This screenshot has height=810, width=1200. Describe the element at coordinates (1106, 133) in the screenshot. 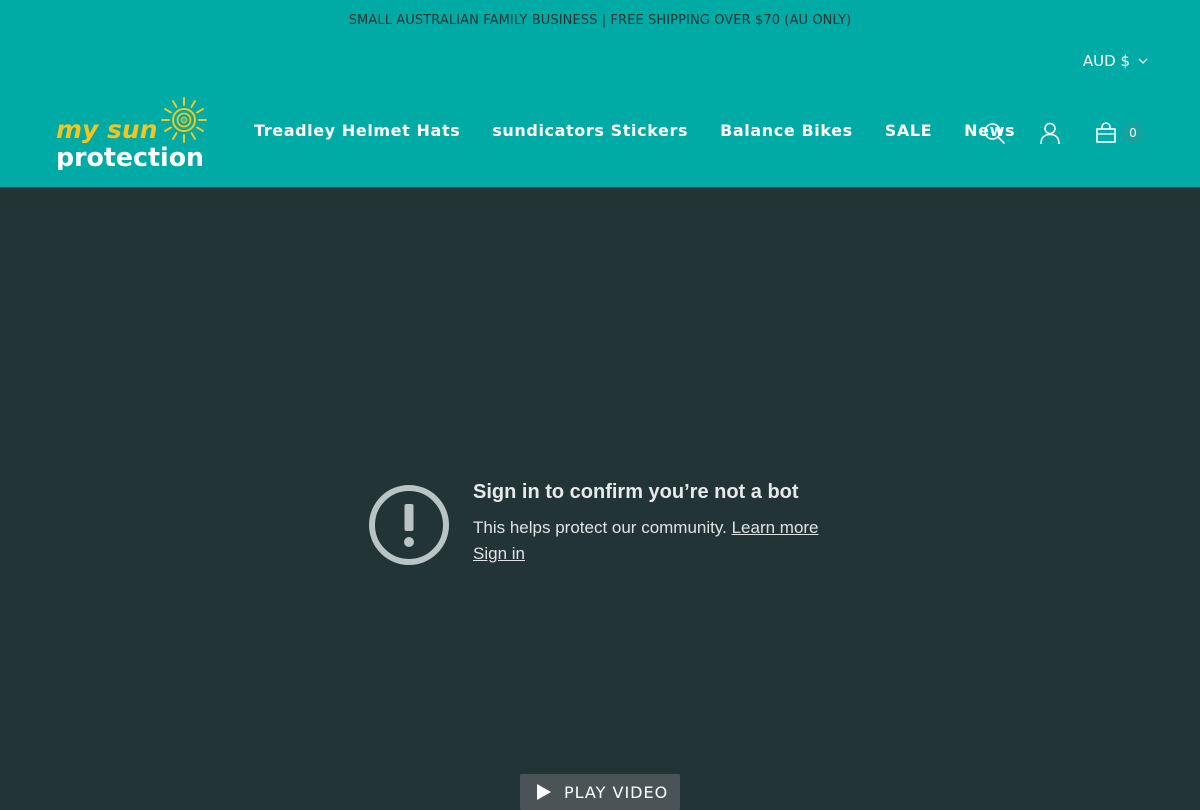

I see `bag-icon` at that location.